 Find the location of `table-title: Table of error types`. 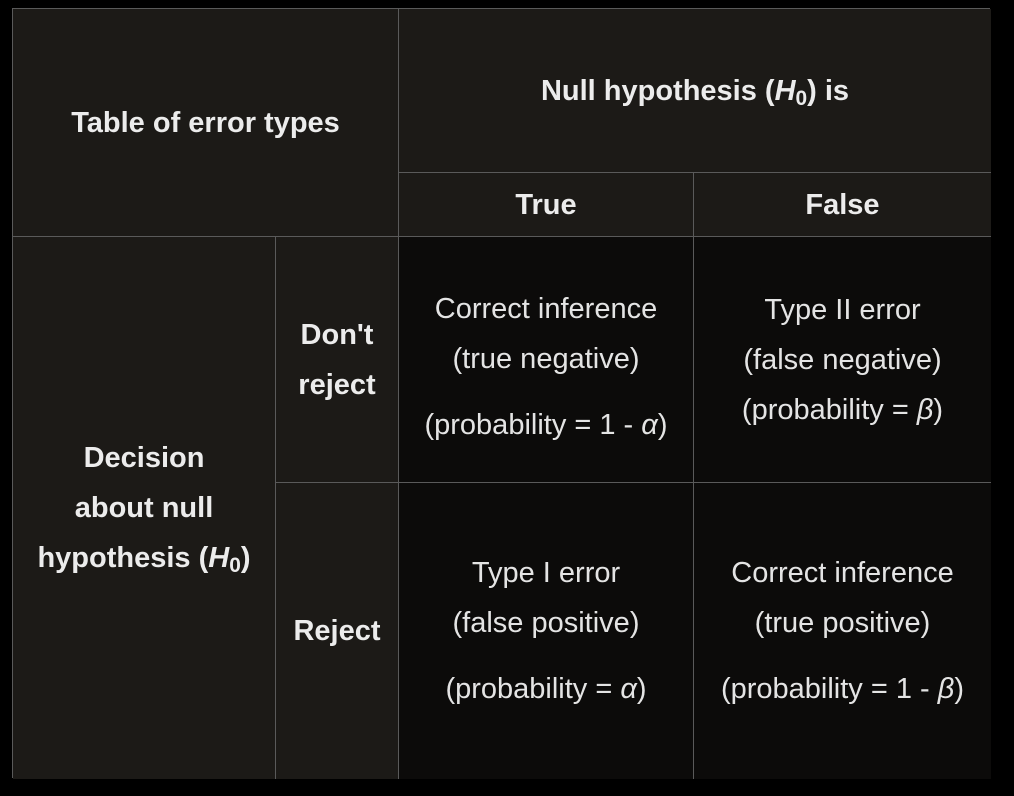

table-title: Table of error types is located at coordinates (205, 122).